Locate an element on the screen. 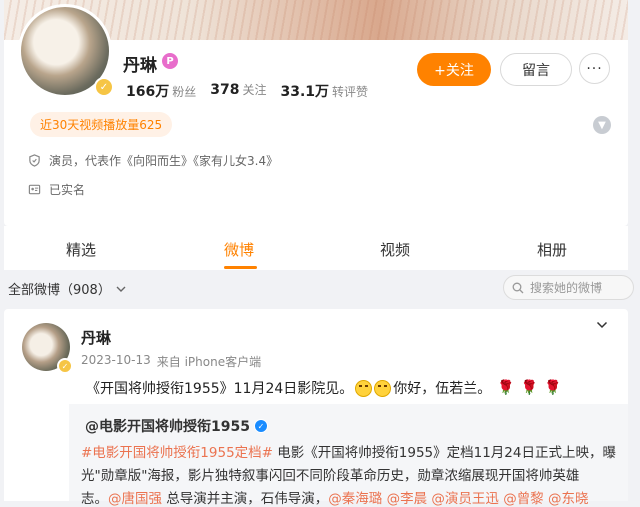 This screenshot has width=640, height=507. stat-following: 378 关注 is located at coordinates (238, 91).